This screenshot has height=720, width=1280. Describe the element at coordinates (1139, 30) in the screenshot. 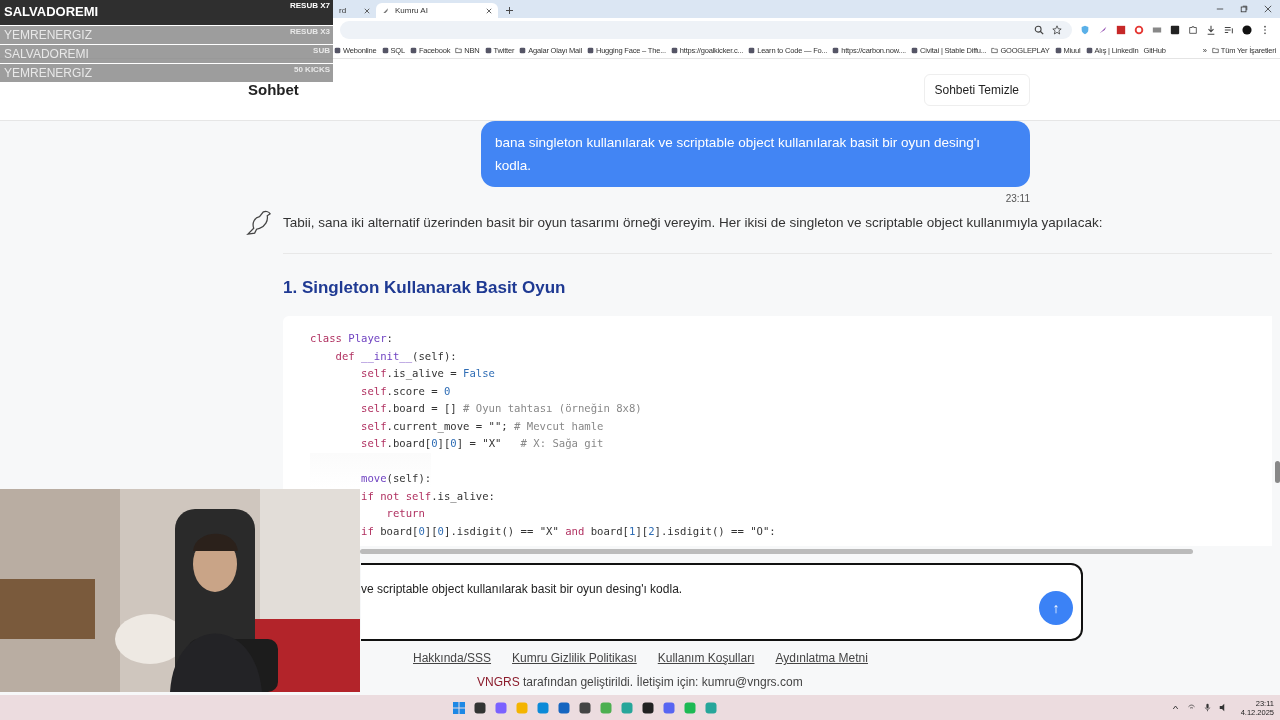

I see `ring-icon` at that location.